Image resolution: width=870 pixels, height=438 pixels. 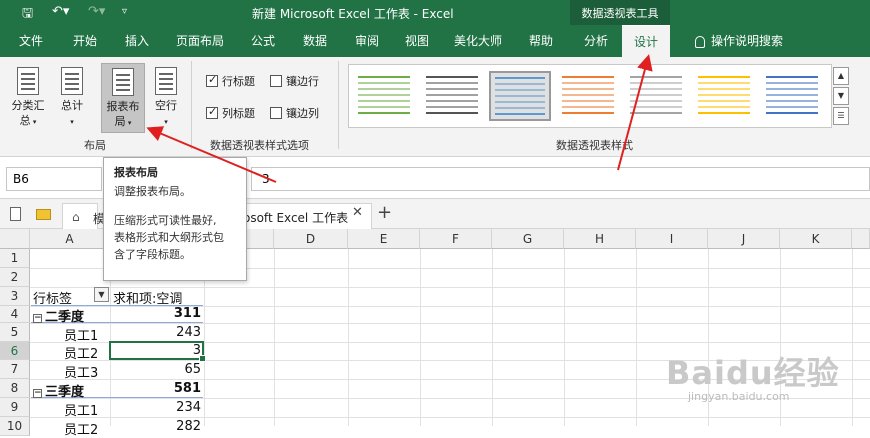 What do you see at coordinates (83, 216) in the screenshot?
I see `home-tab: ⌂ 模` at bounding box center [83, 216].